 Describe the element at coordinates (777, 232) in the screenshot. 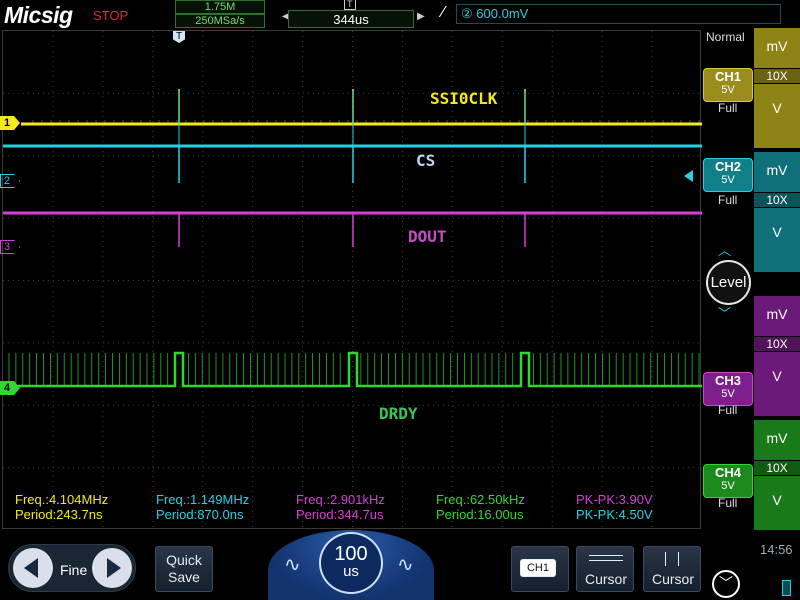

I see `ch2-unit-coarse: V` at that location.